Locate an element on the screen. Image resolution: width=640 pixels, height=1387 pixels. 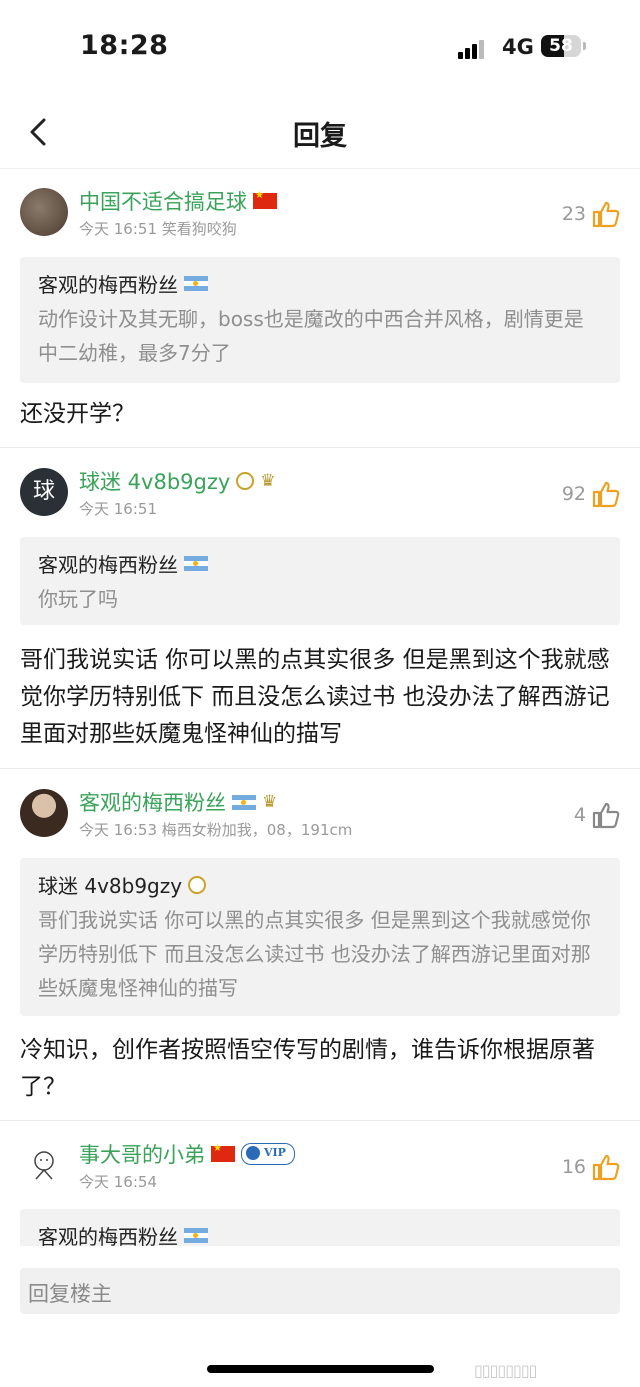
comment-item: 事大哥的小弟 VIP 今天 16:54 16 客观的梅西粉丝 is located at coordinates (320, 1185).